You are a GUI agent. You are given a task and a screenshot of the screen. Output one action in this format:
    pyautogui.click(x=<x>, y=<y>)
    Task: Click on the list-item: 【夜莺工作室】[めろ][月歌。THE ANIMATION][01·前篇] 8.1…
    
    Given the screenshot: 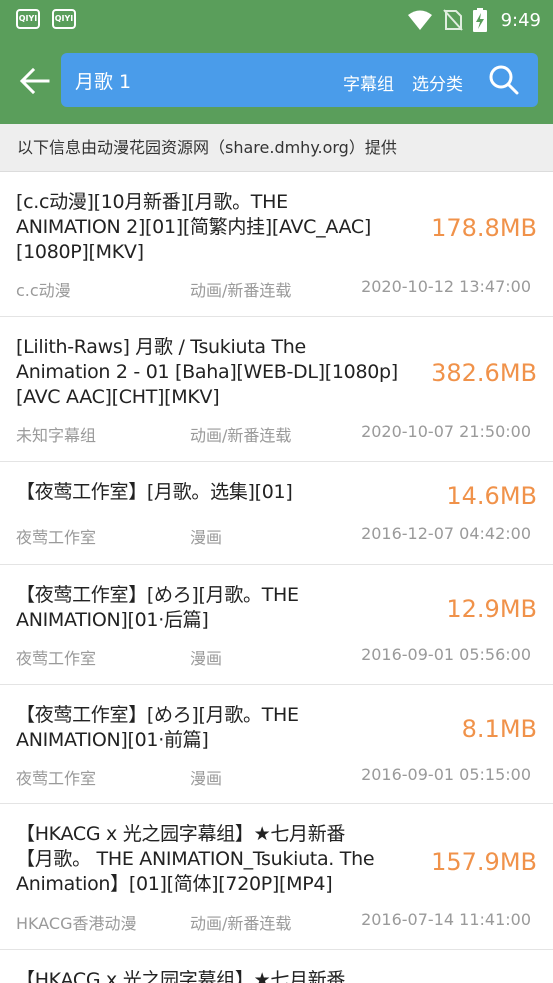 What is the action you would take?
    pyautogui.click(x=276, y=744)
    